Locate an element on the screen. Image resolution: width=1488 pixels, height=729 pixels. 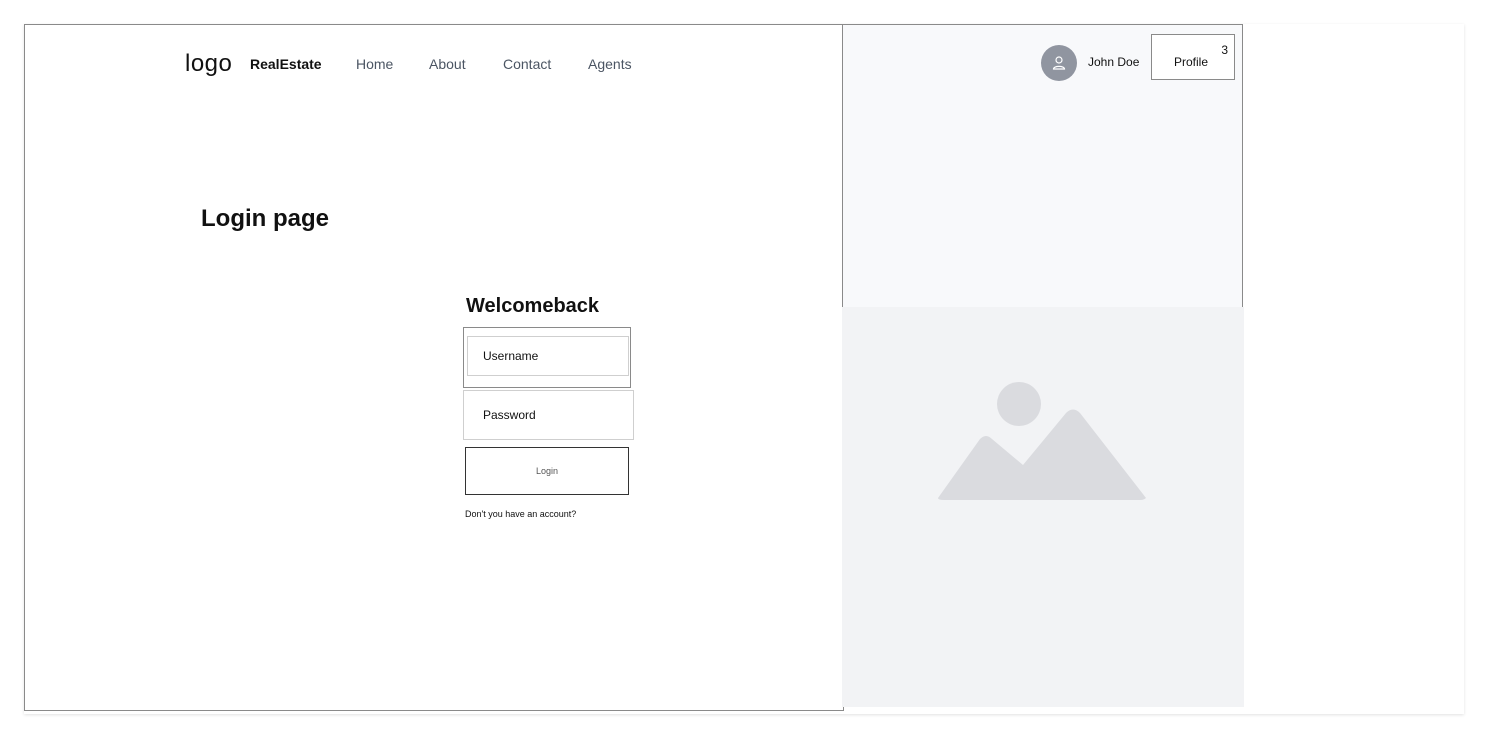
image-placeholder-icon is located at coordinates (1042, 441).